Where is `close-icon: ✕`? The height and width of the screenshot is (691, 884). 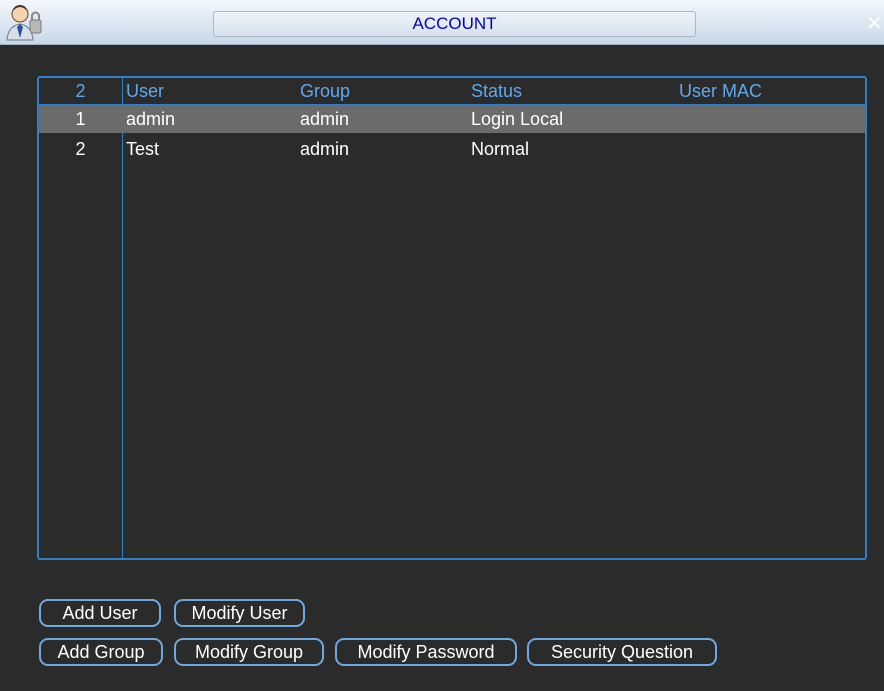 close-icon: ✕ is located at coordinates (875, 24).